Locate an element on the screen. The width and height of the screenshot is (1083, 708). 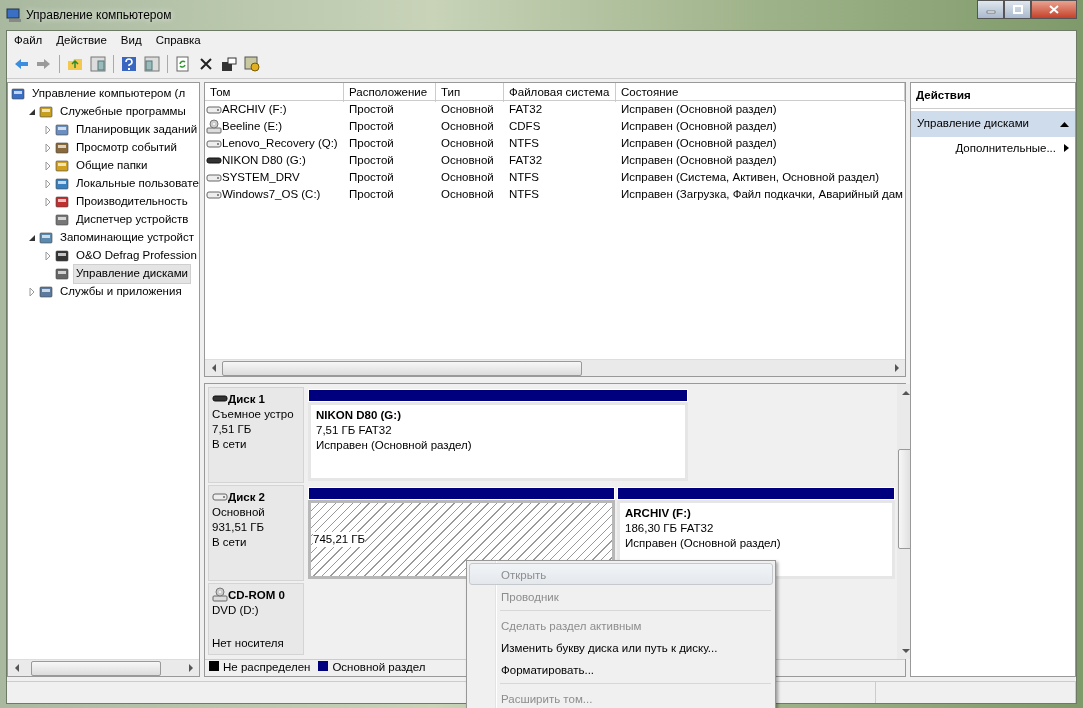
disk-info: Съемное устро is located at coordinates (253, 414).